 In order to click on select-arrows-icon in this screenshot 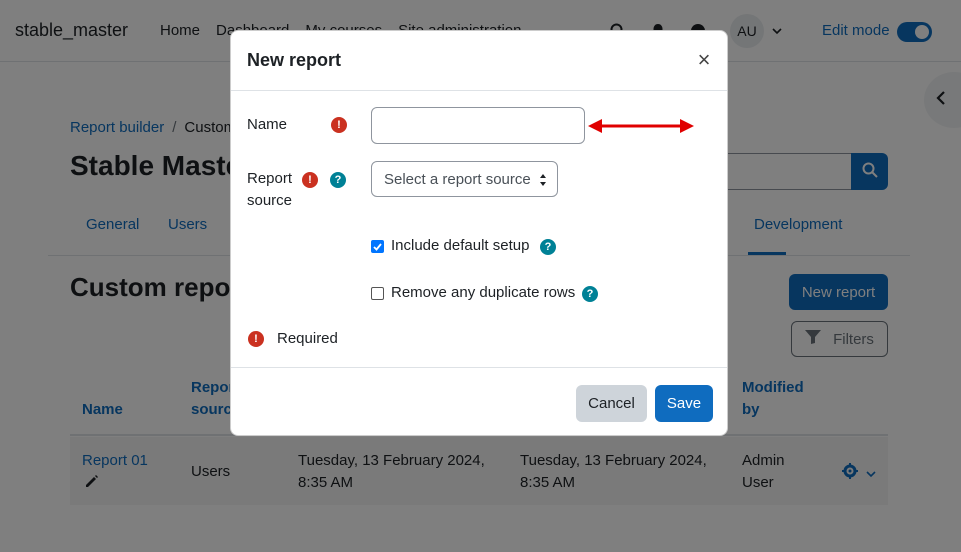, I will do `click(543, 180)`.